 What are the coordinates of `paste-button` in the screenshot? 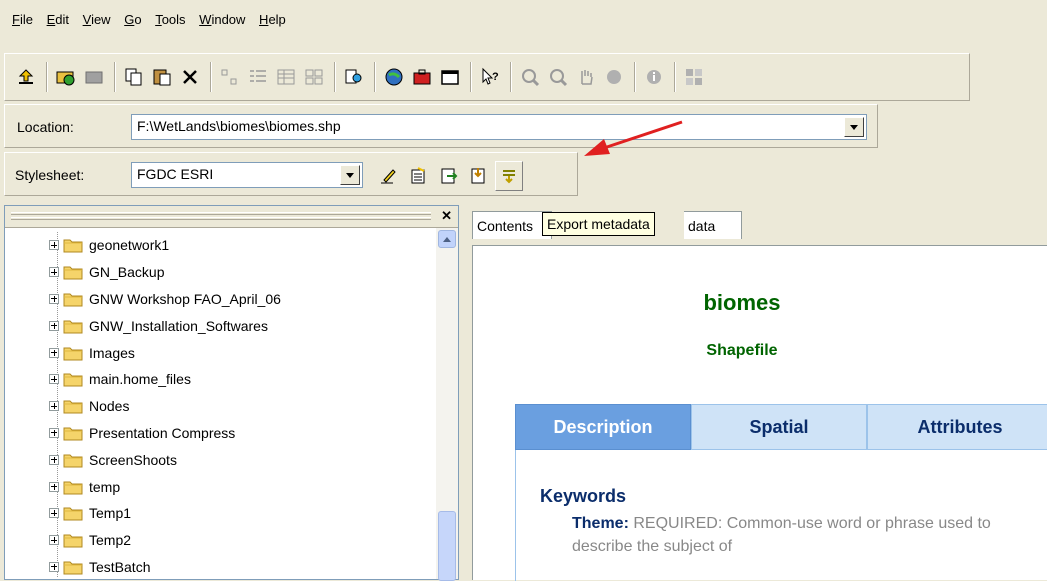 It's located at (162, 77).